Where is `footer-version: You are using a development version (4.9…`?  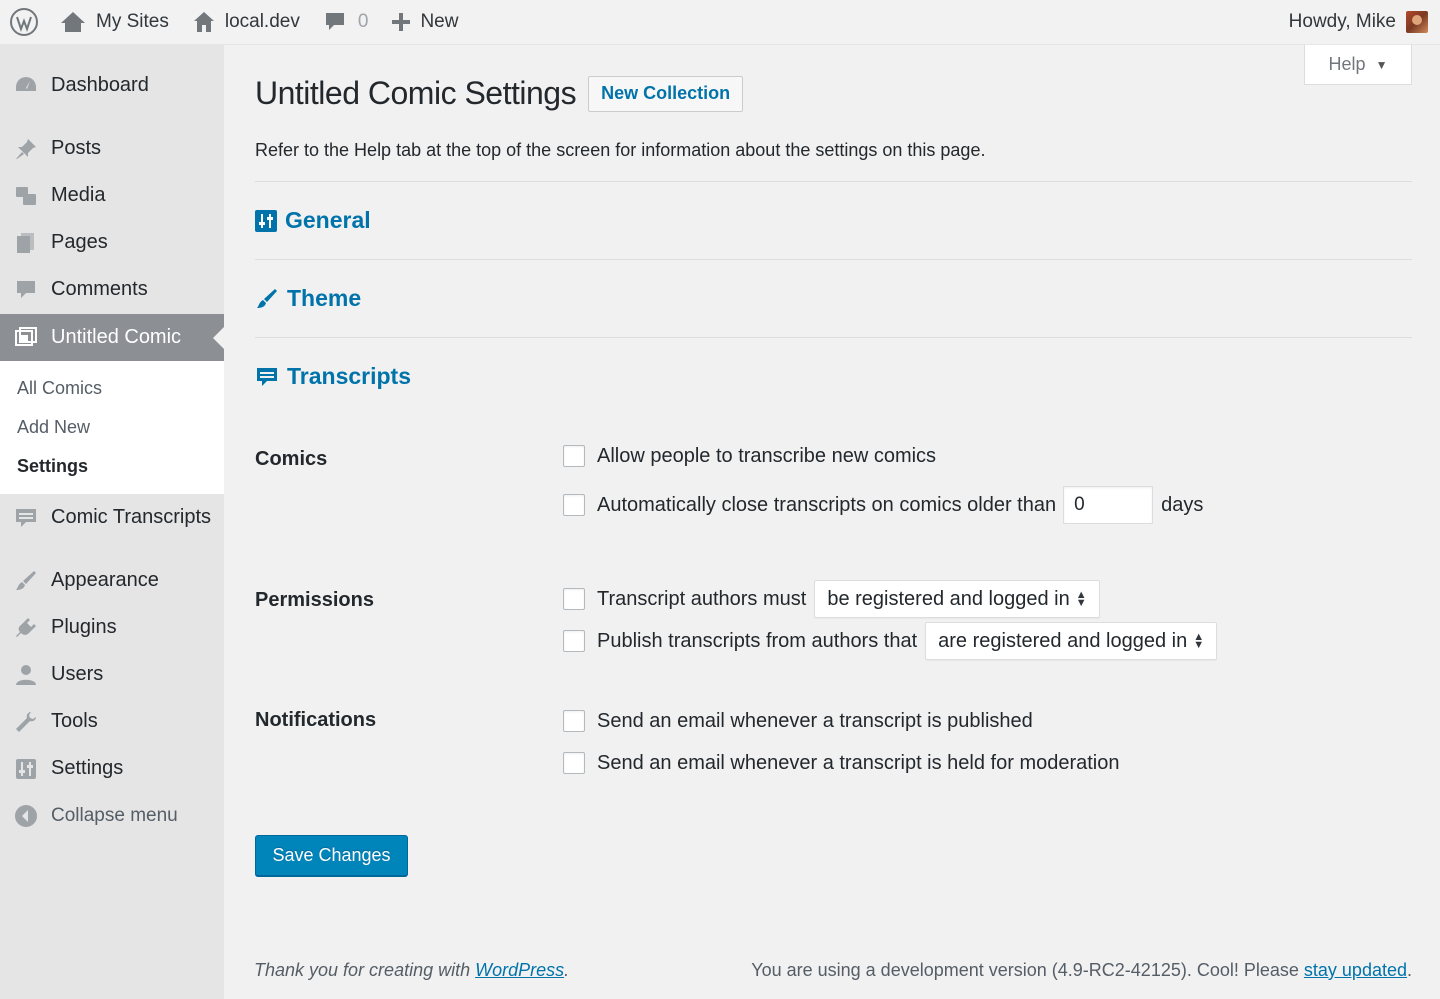
footer-version: You are using a development version (4.9… is located at coordinates (1081, 970).